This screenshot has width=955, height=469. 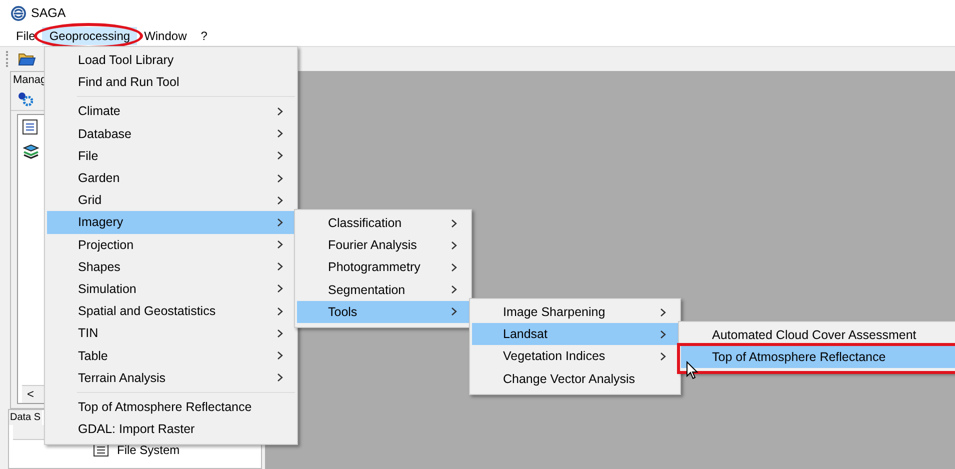 I want to click on menu-bar-item: ?, so click(x=204, y=36).